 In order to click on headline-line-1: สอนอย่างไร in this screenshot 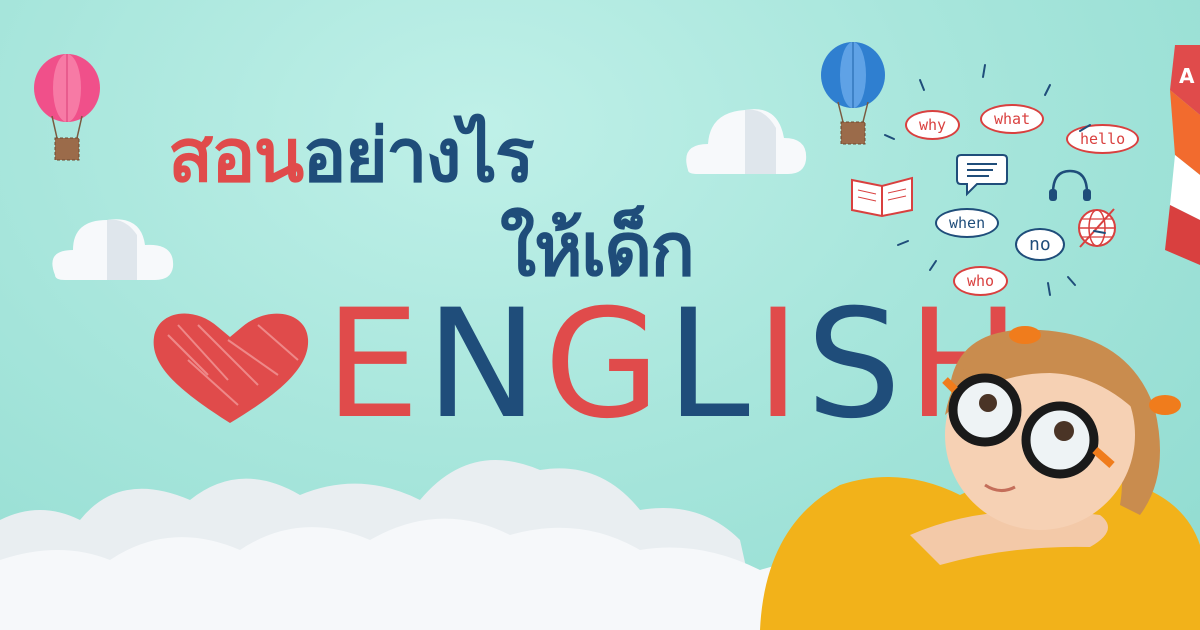, I will do `click(351, 155)`.